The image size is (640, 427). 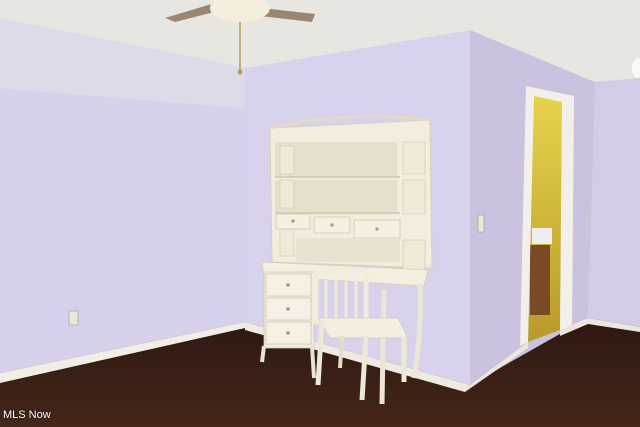 What do you see at coordinates (540, 280) in the screenshot?
I see `bathroom-cabinet` at bounding box center [540, 280].